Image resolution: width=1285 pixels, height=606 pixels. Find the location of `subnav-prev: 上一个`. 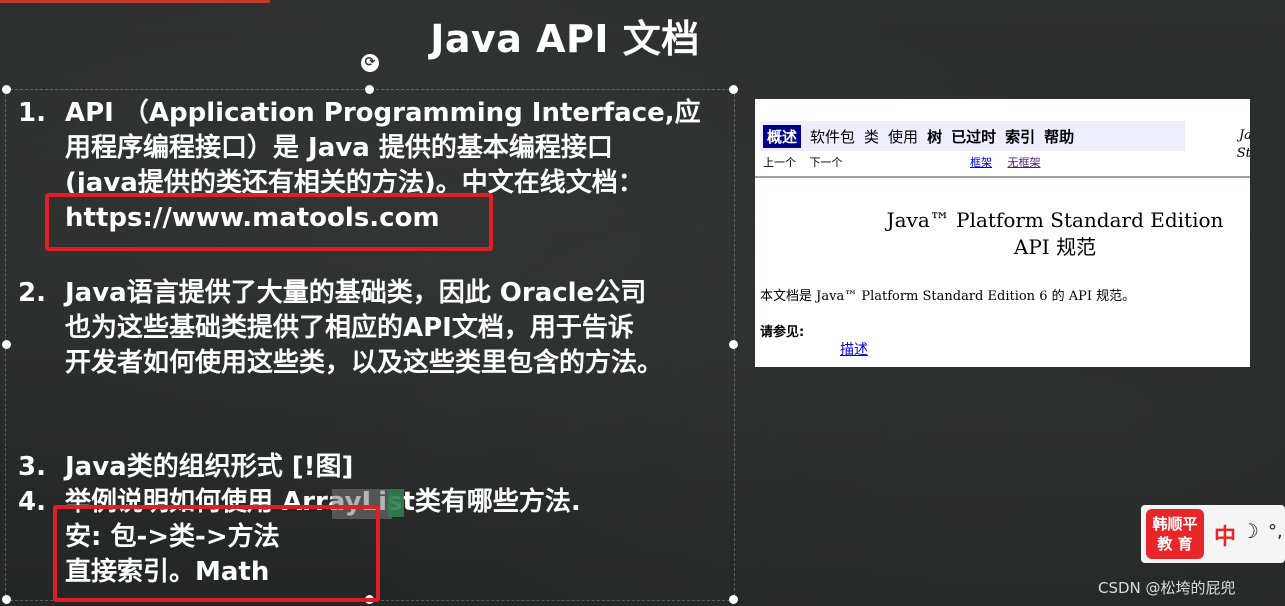

subnav-prev: 上一个 is located at coordinates (779, 162).